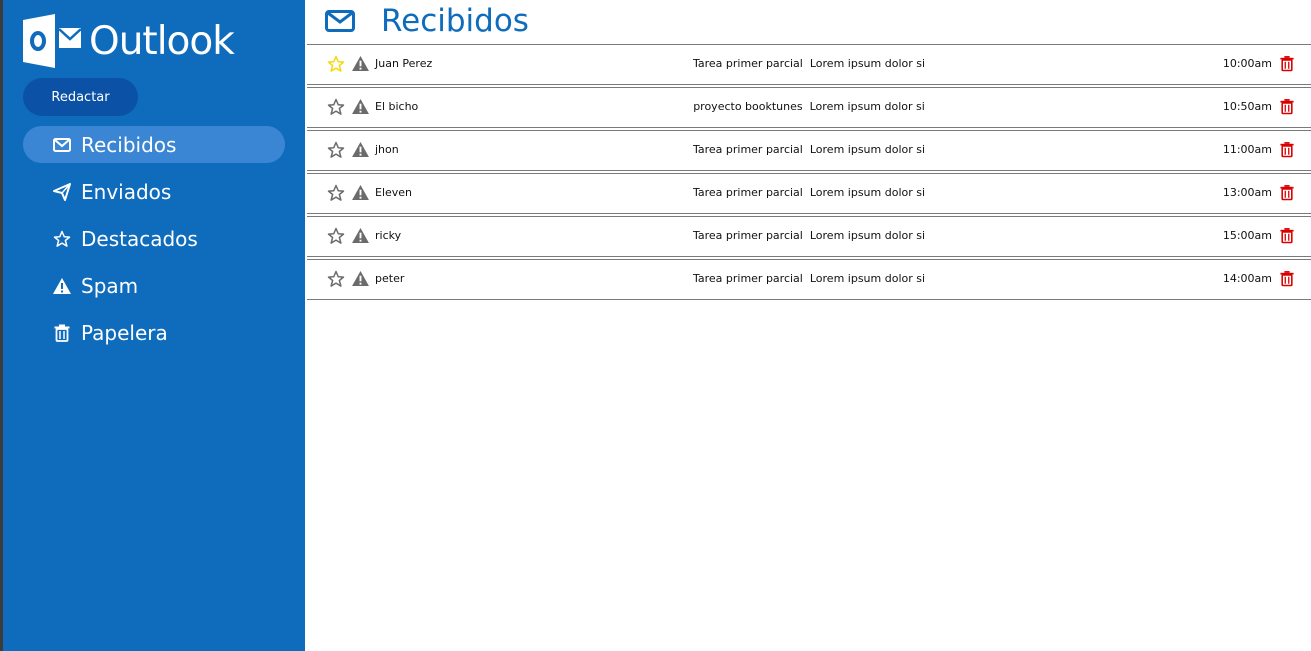 The height and width of the screenshot is (651, 1311). What do you see at coordinates (126, 191) in the screenshot?
I see `sidebar-item-label: Enviados` at bounding box center [126, 191].